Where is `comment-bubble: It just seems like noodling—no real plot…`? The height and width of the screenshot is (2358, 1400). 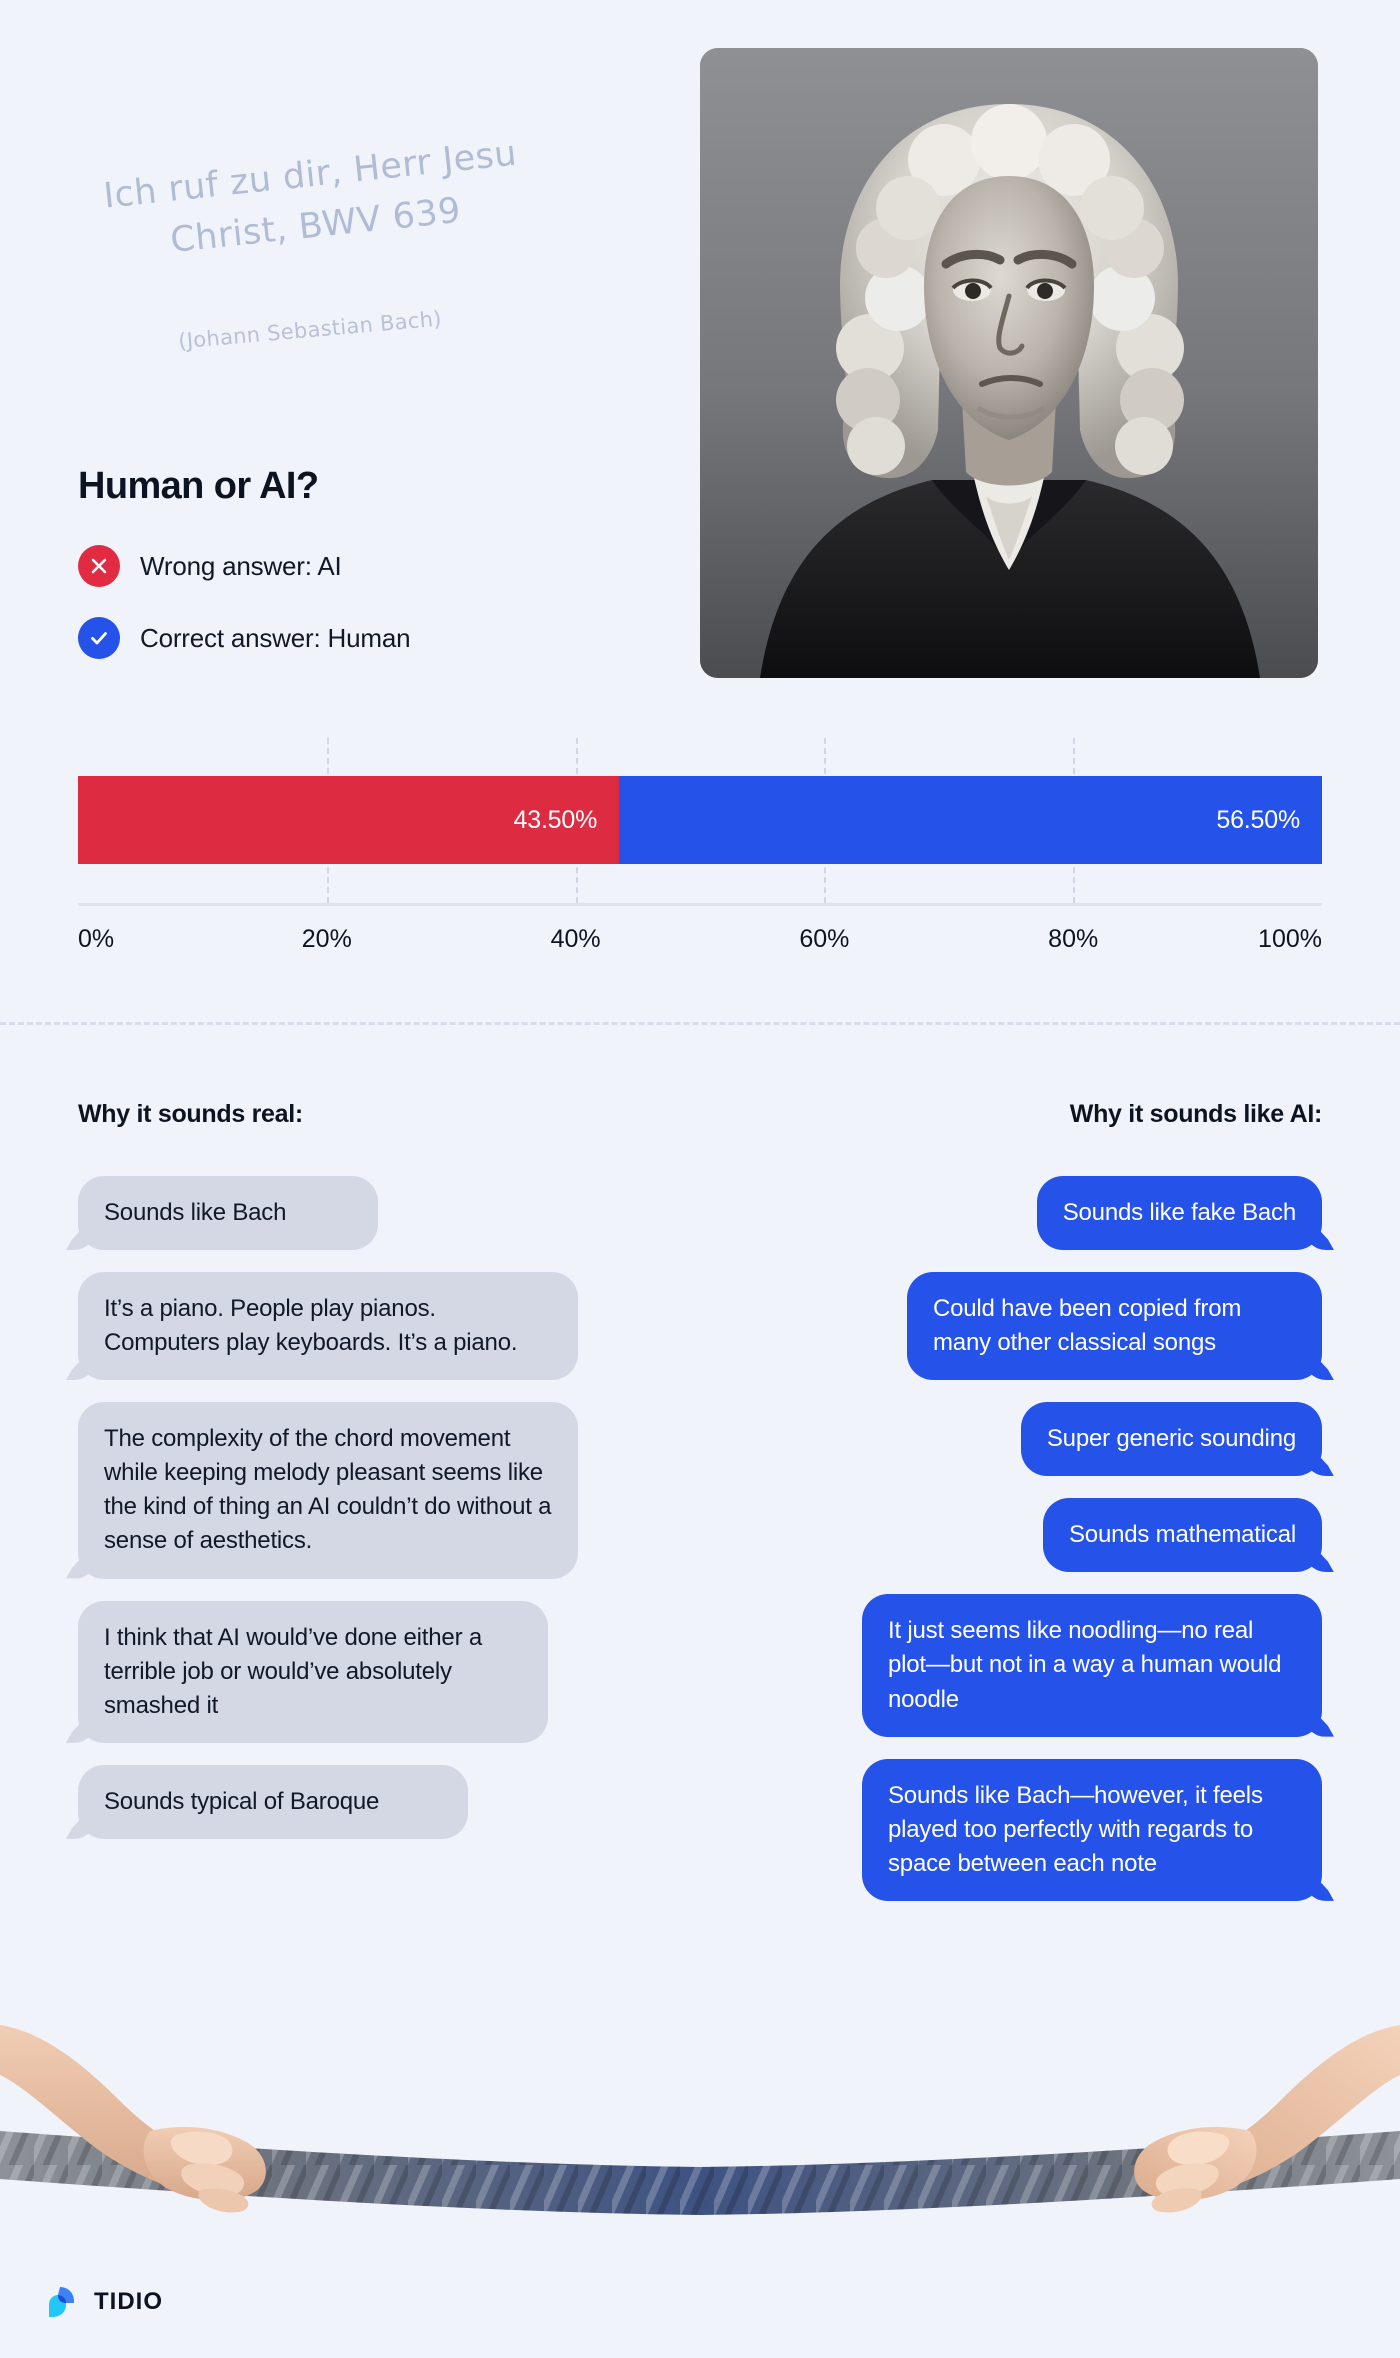
comment-bubble: It just seems like noodling—no real plot… is located at coordinates (1092, 1665).